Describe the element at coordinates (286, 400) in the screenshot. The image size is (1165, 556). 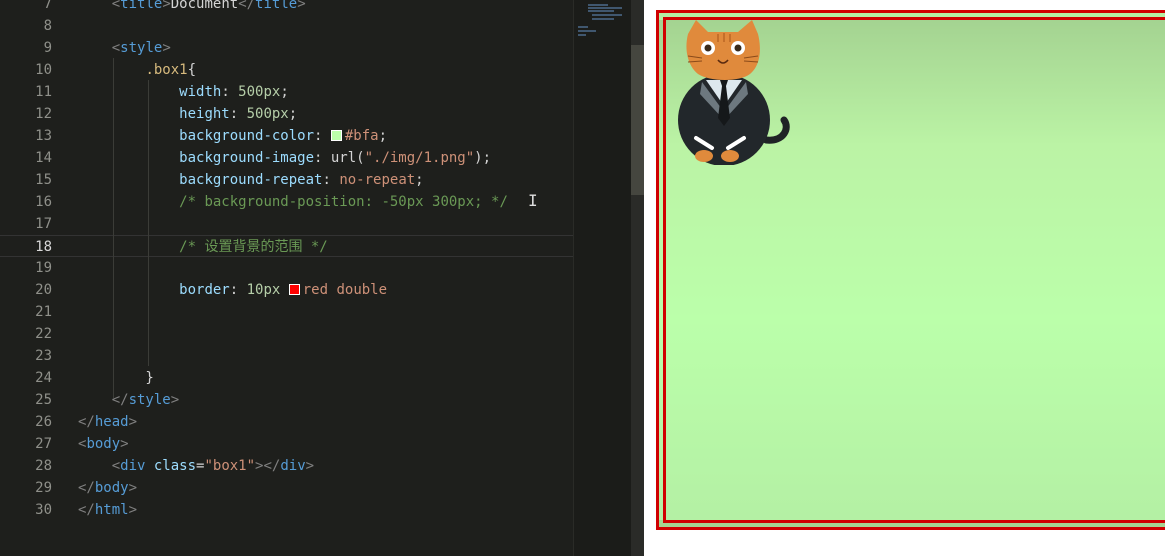
I see `code-line: 25 </style>` at that location.